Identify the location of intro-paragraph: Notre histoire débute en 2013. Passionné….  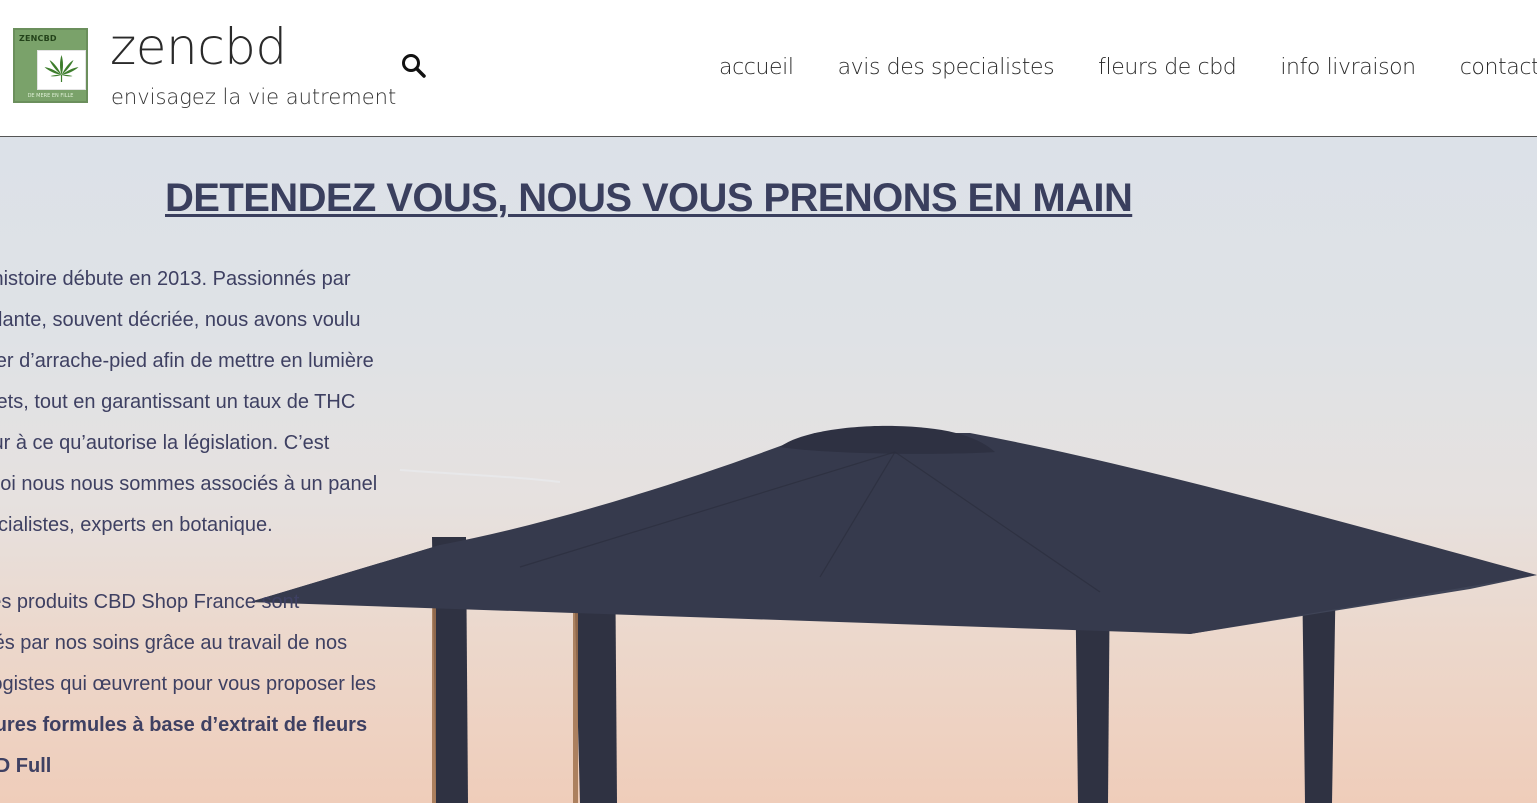
(189, 402).